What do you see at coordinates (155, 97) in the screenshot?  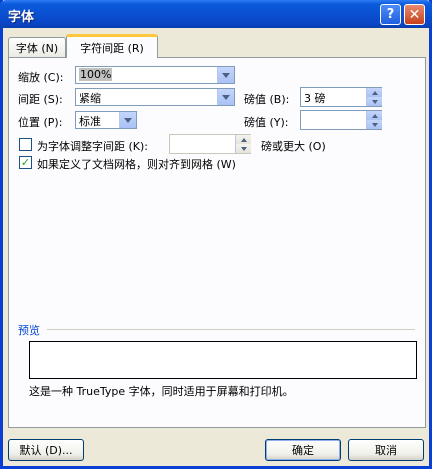 I see `spacing-select: 紧缩` at bounding box center [155, 97].